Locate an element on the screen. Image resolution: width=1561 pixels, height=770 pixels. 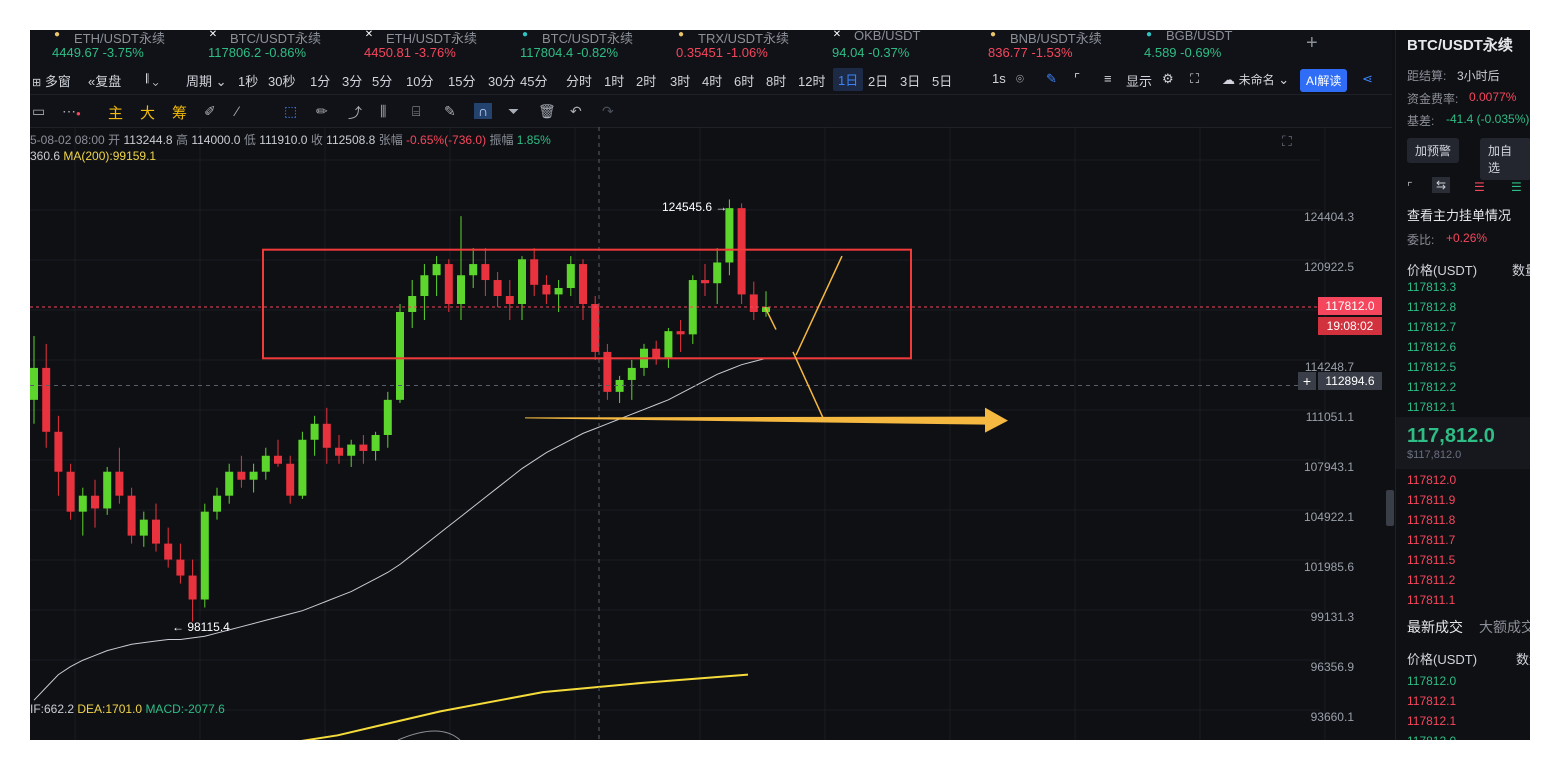
note-icon: ✎ is located at coordinates (450, 111).